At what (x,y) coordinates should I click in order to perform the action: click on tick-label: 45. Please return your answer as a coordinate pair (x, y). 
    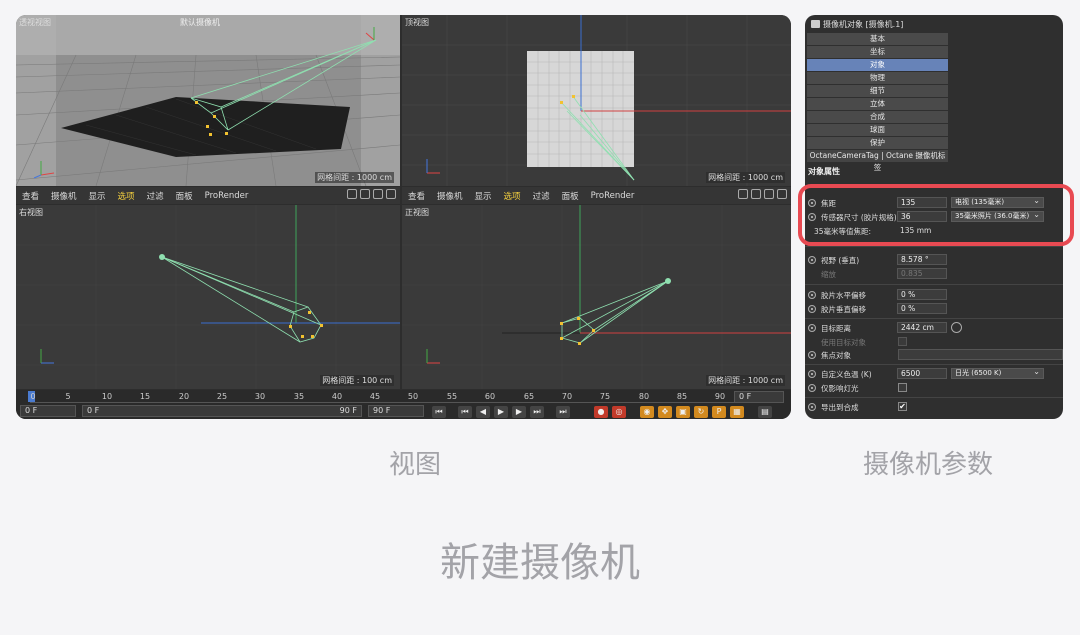
    Looking at the image, I should click on (375, 396).